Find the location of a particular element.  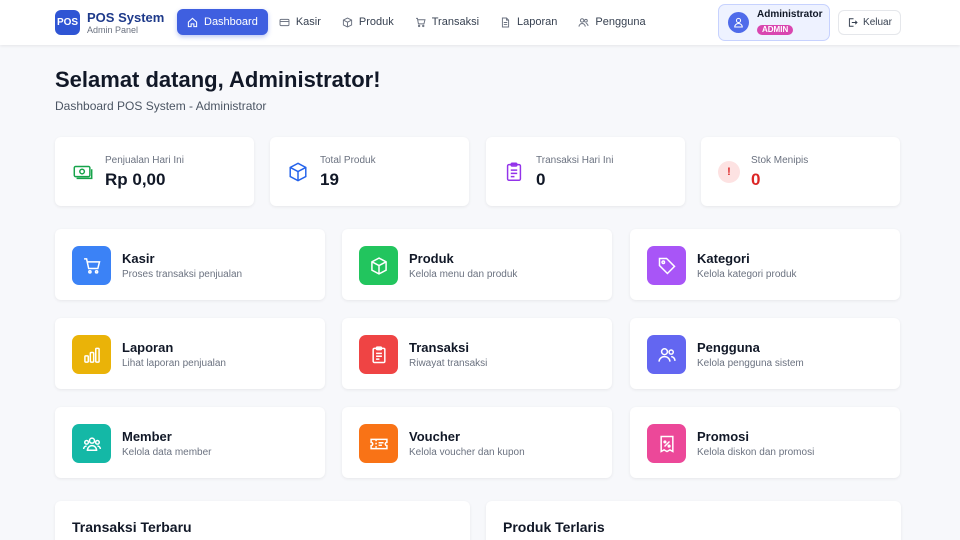

tile-title: Laporan is located at coordinates (148, 347).